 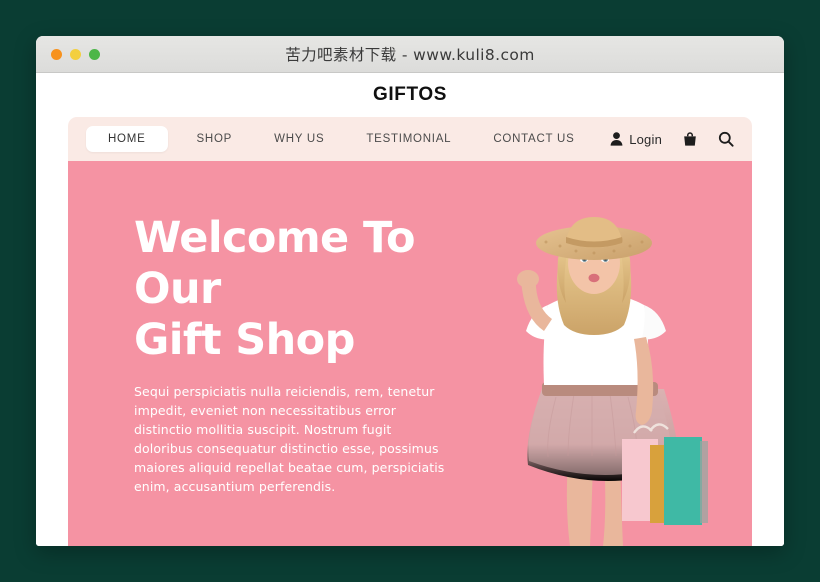 I want to click on hero-title-line-3: Gift Shop, so click(x=244, y=340).